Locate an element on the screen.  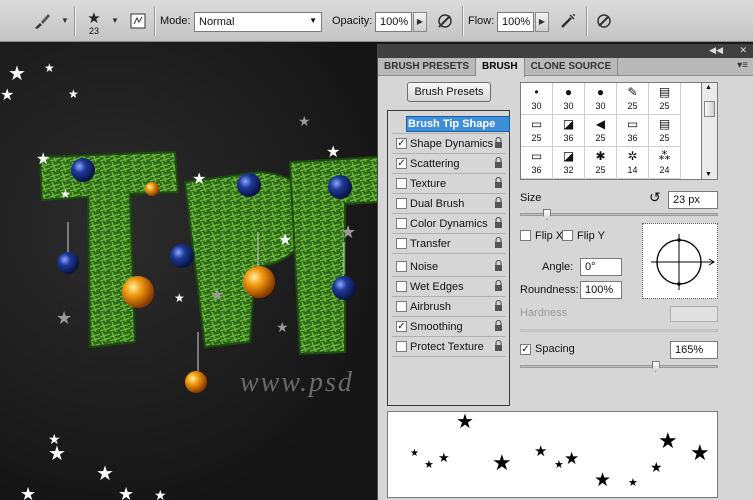
opacity-slider-button: ▶ is located at coordinates (420, 22).